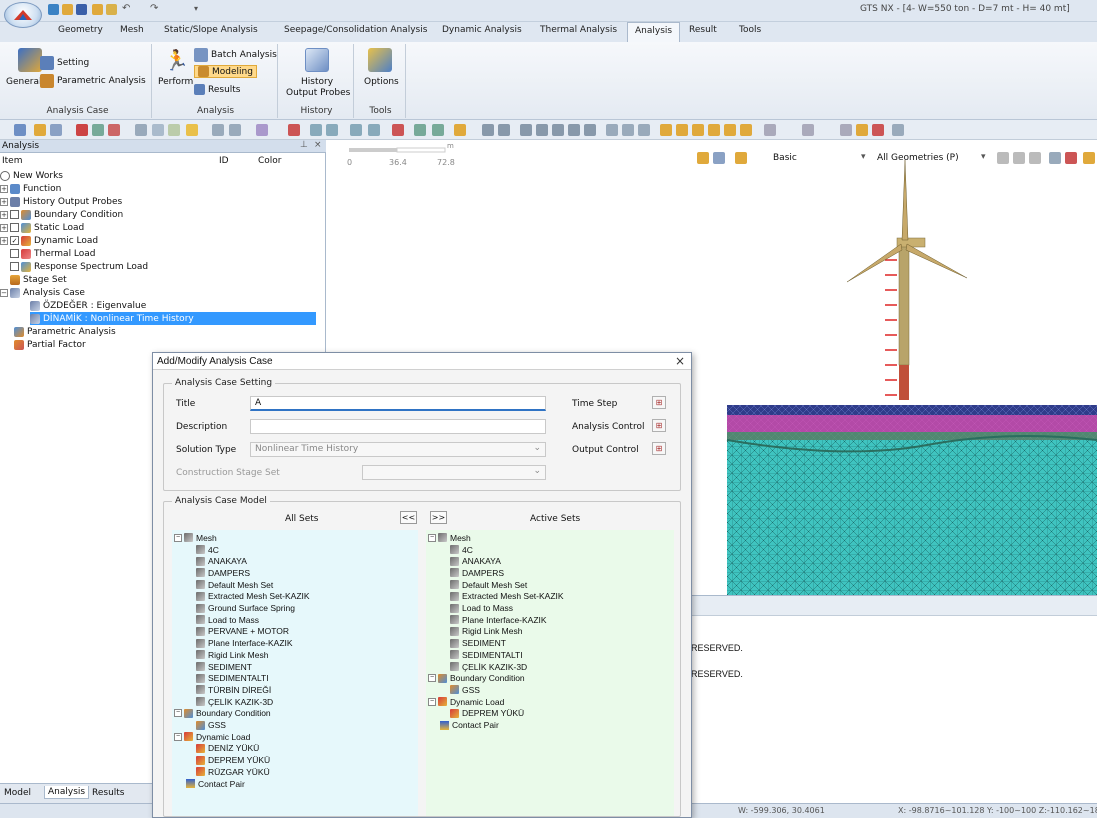 Image resolution: width=1097 pixels, height=818 pixels. I want to click on toolbar-axes2-icon, so click(644, 130).